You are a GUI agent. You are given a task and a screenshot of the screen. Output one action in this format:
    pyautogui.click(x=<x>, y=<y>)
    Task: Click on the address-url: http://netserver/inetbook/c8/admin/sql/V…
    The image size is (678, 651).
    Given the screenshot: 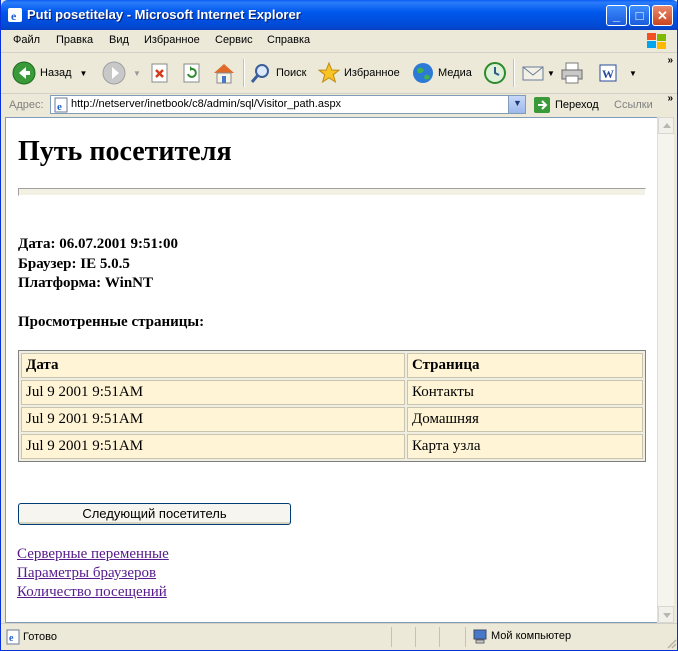 What is the action you would take?
    pyautogui.click(x=206, y=104)
    